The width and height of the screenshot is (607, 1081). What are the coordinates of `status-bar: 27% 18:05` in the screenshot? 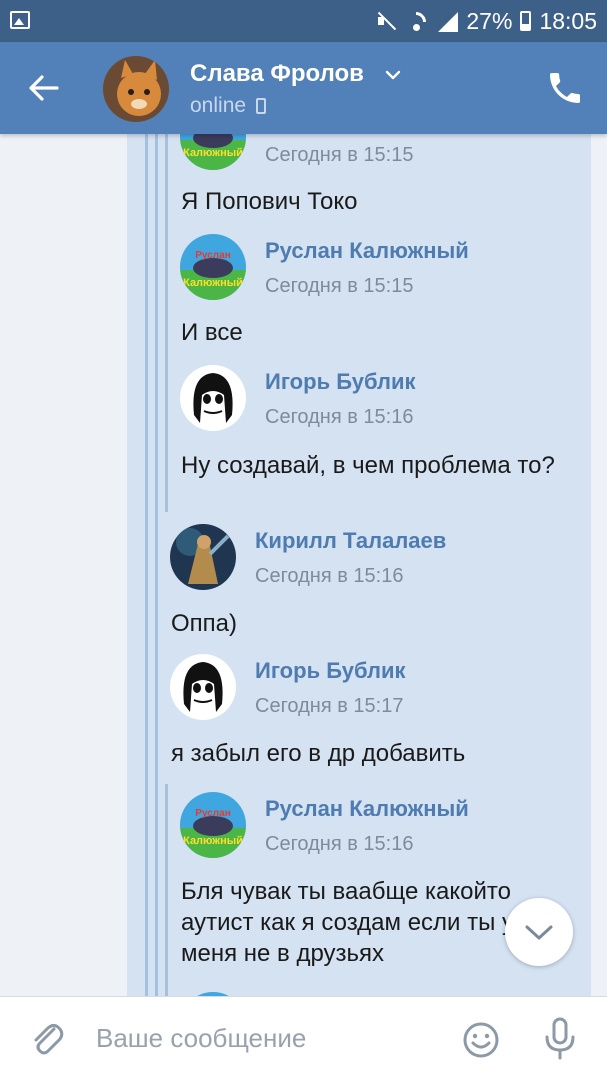 It's located at (303, 21).